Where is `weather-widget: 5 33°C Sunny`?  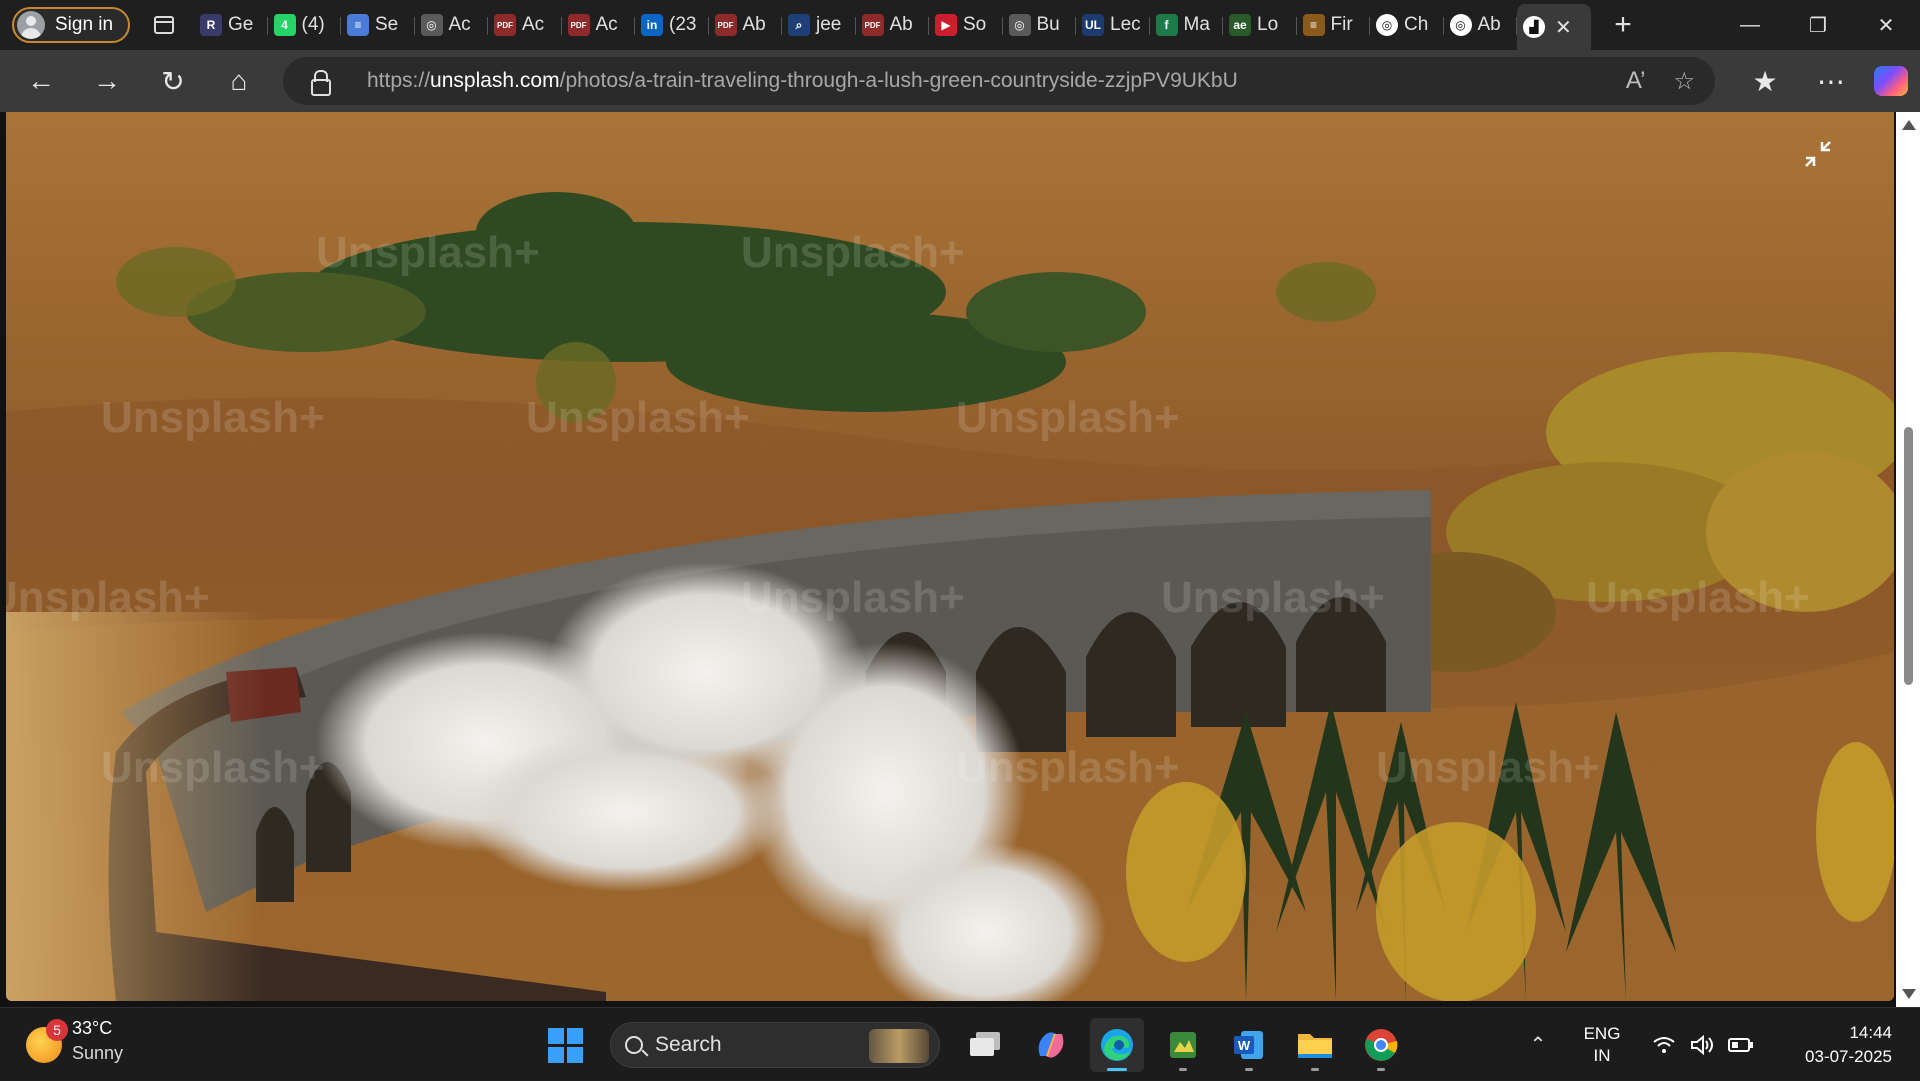
weather-widget: 5 33°C Sunny is located at coordinates (74, 1041).